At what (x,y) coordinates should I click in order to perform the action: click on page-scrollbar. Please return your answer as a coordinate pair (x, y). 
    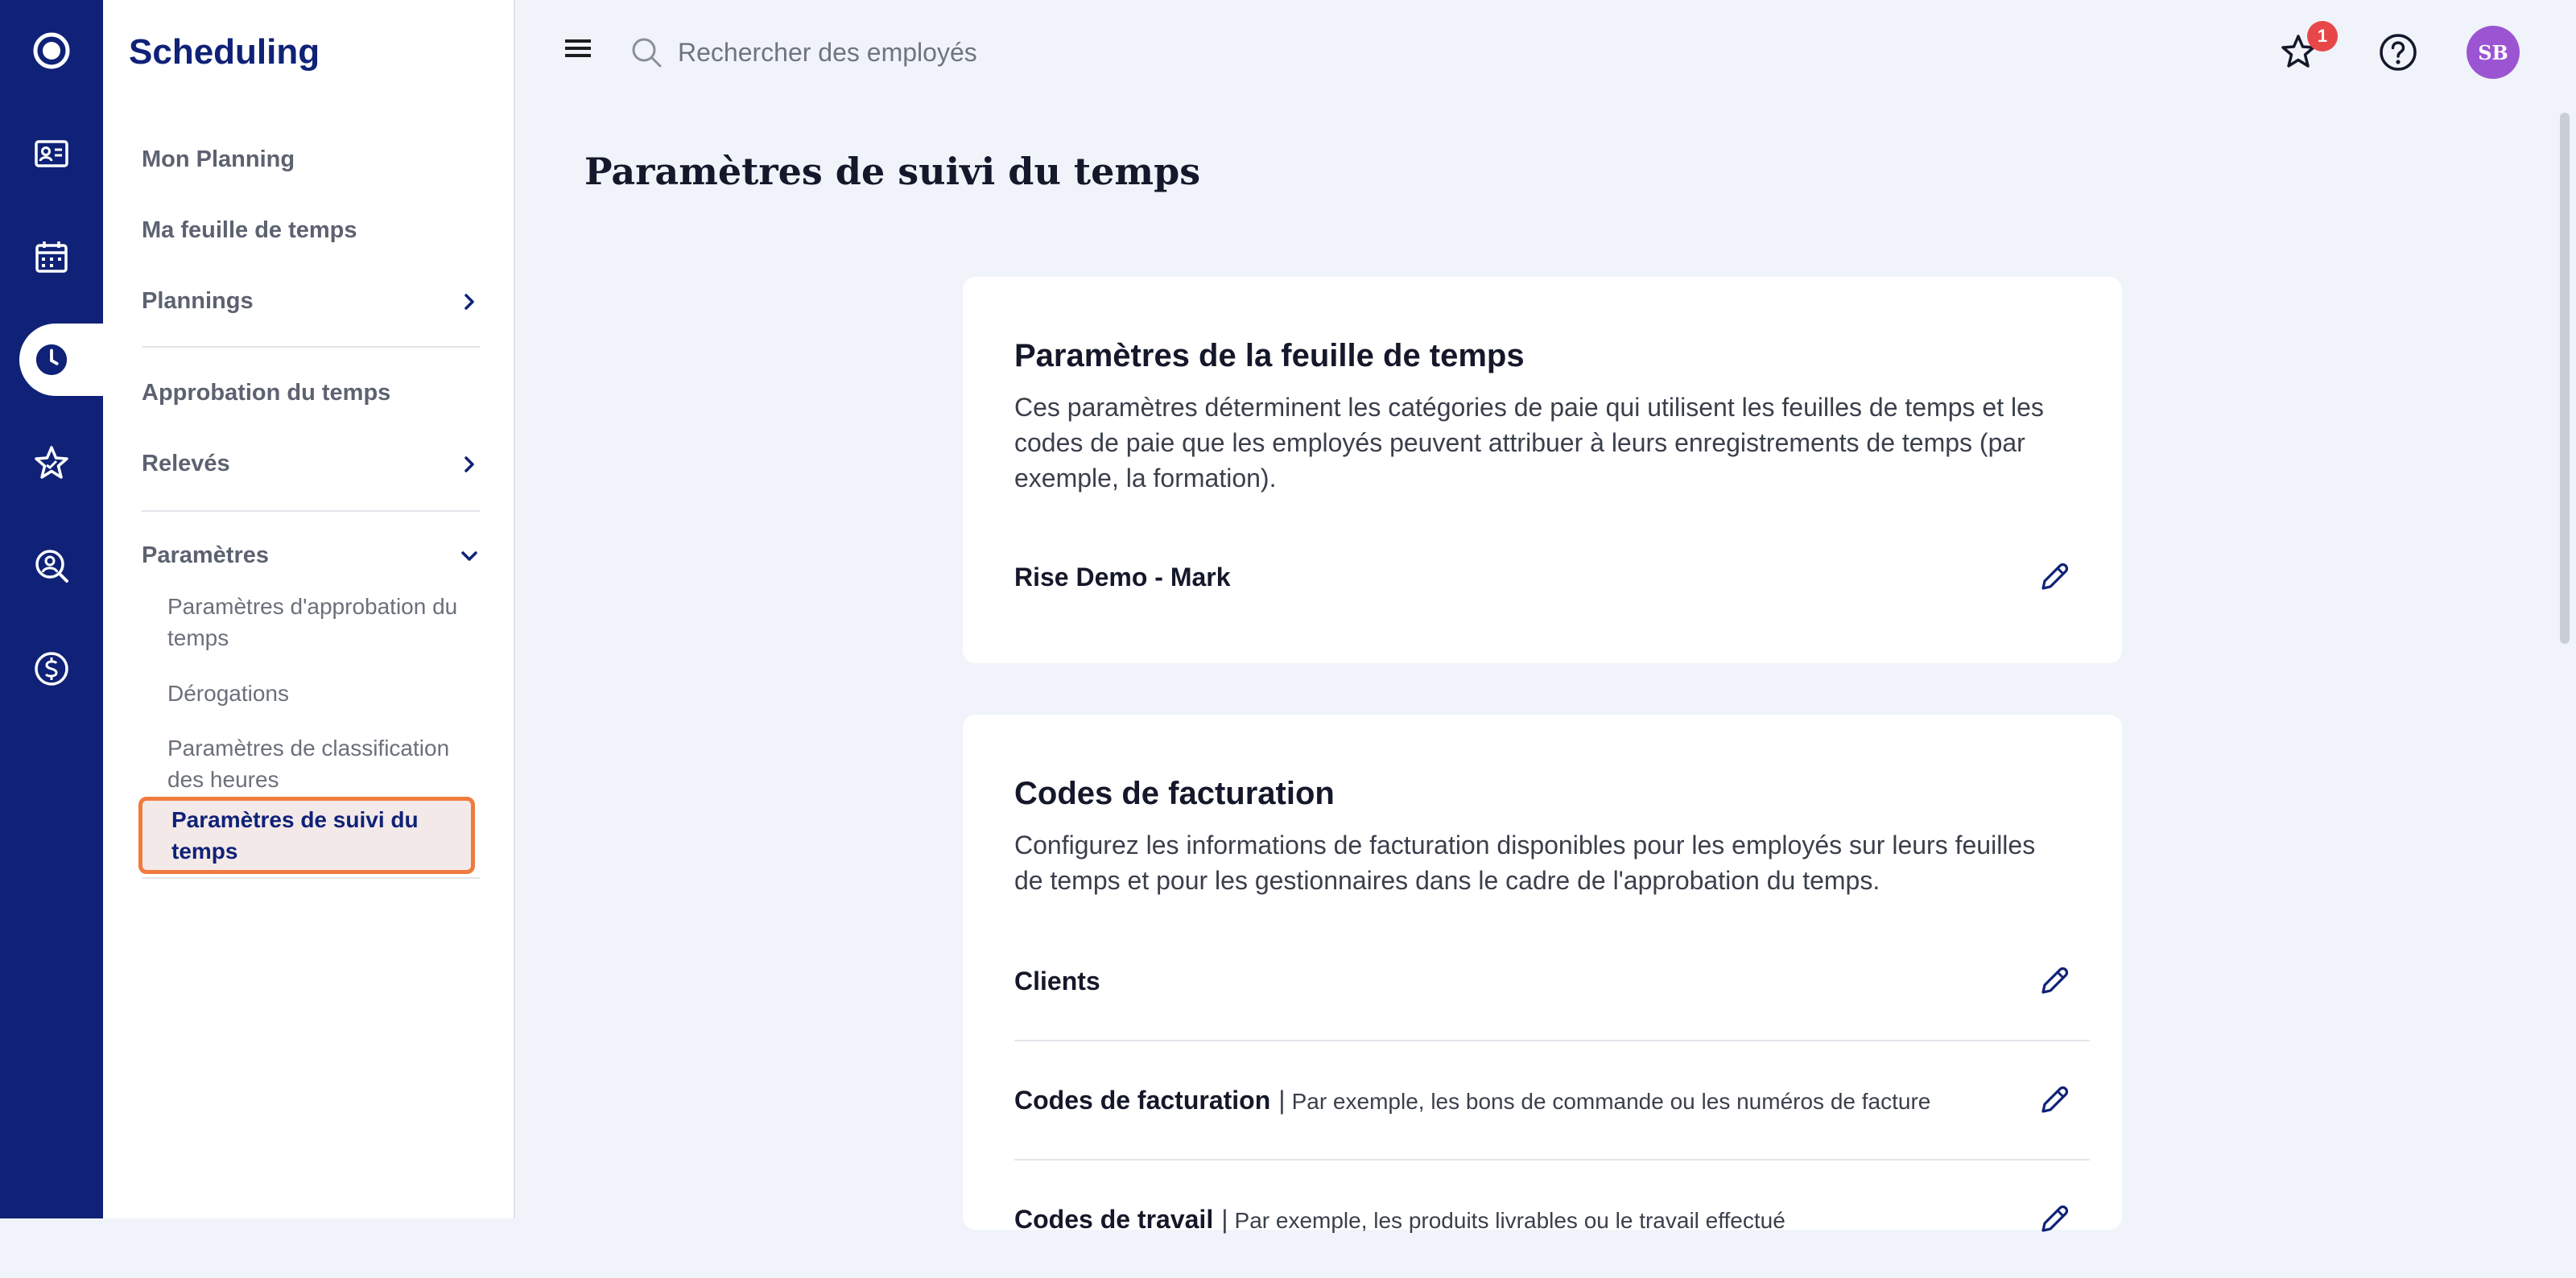
    Looking at the image, I should click on (2565, 378).